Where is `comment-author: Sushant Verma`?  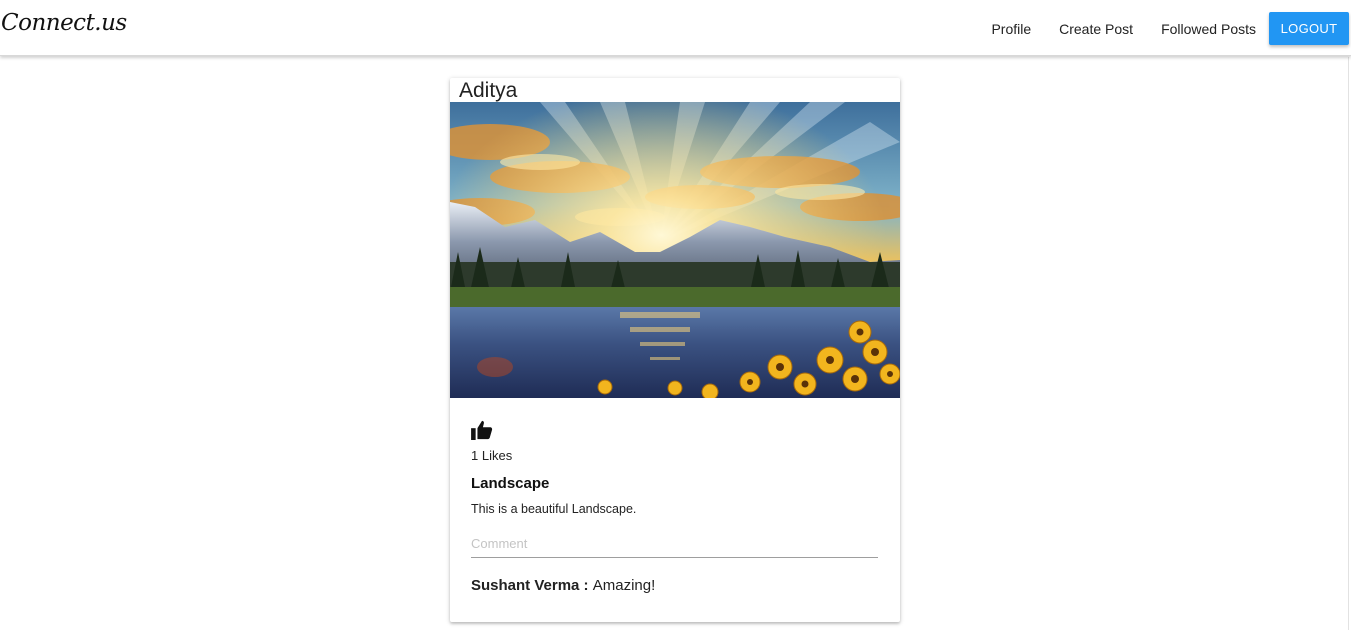
comment-author: Sushant Verma is located at coordinates (525, 585).